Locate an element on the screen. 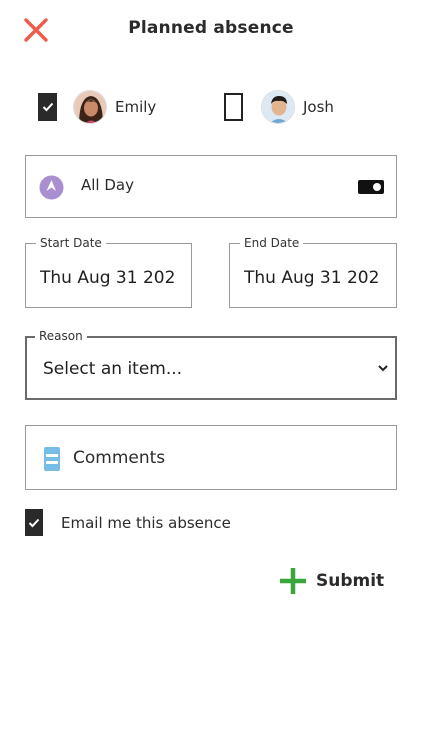  submit-label: Submit is located at coordinates (350, 581).